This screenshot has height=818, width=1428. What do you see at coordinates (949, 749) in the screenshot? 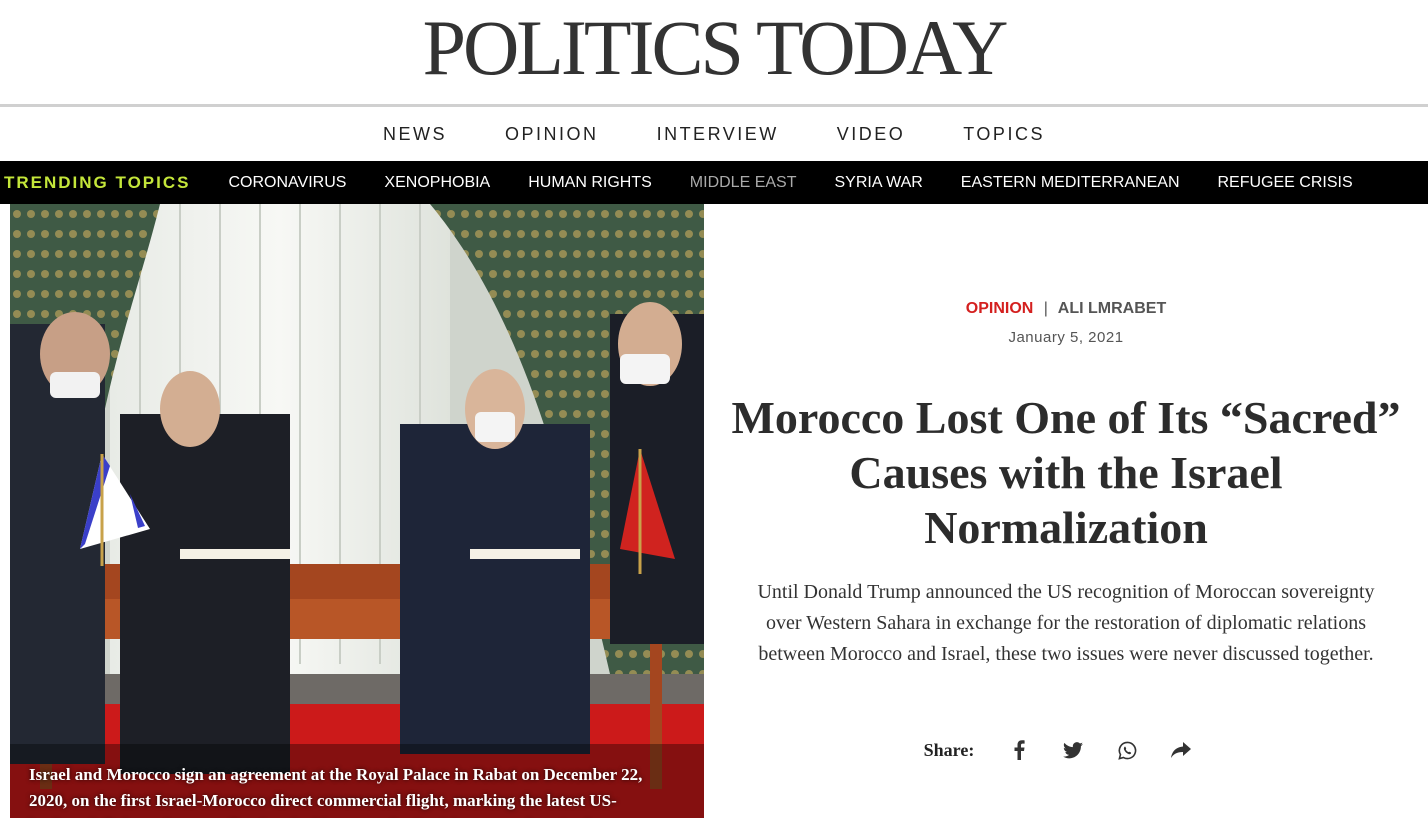
I see `share-label: Share:` at bounding box center [949, 749].